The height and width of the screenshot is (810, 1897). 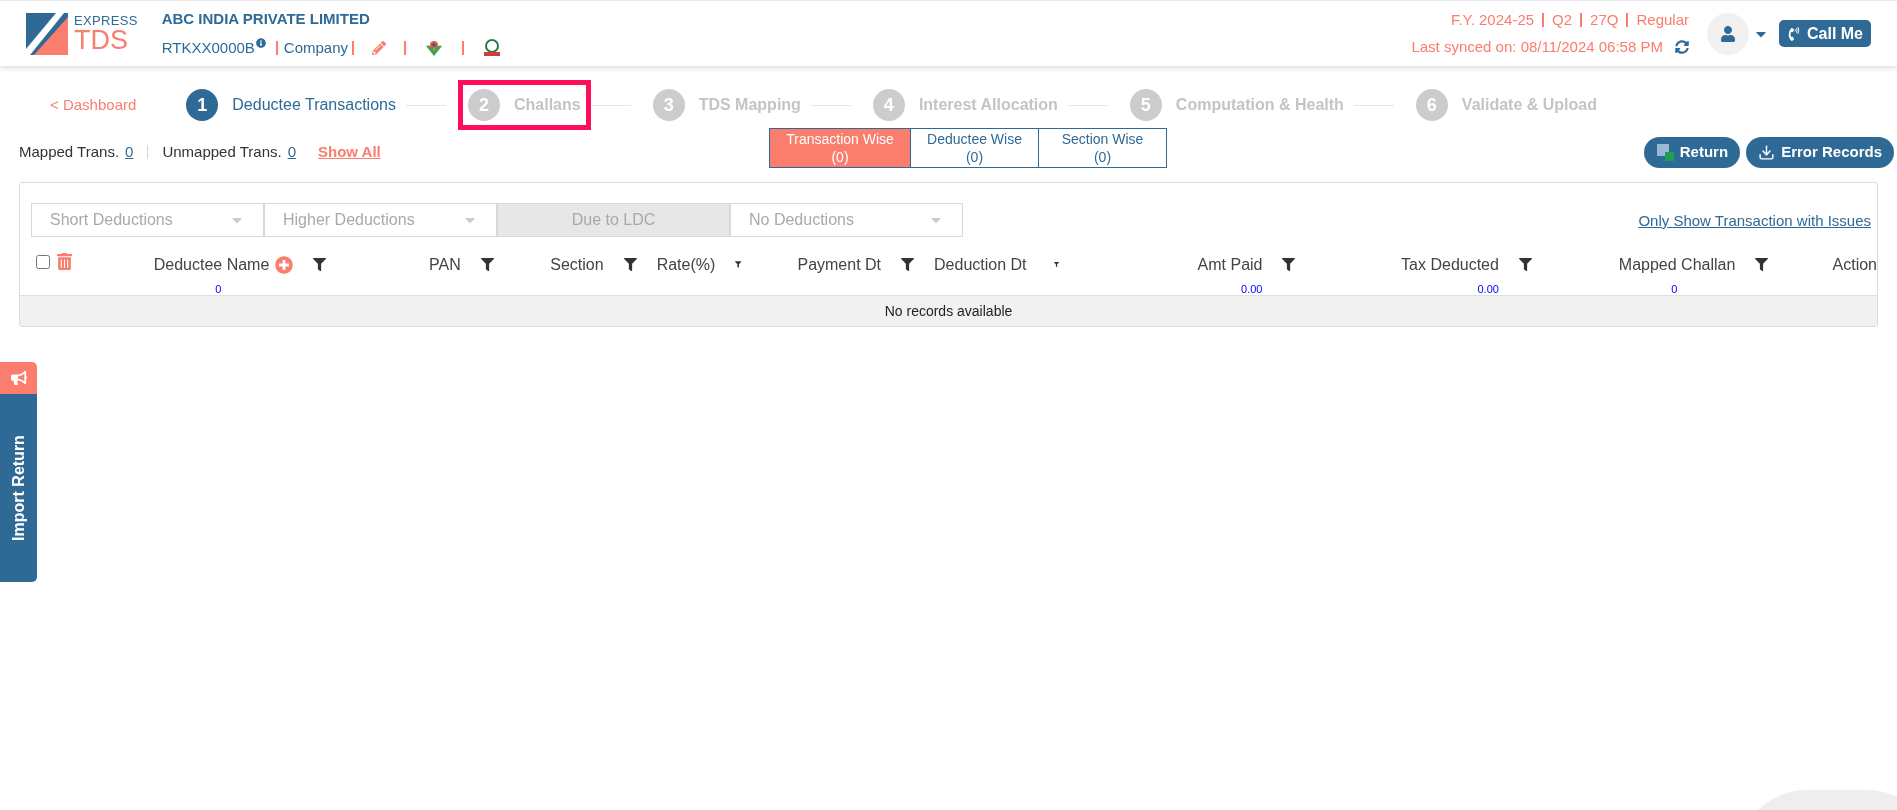 What do you see at coordinates (222, 151) in the screenshot?
I see `count-label: Unmapped Trans.` at bounding box center [222, 151].